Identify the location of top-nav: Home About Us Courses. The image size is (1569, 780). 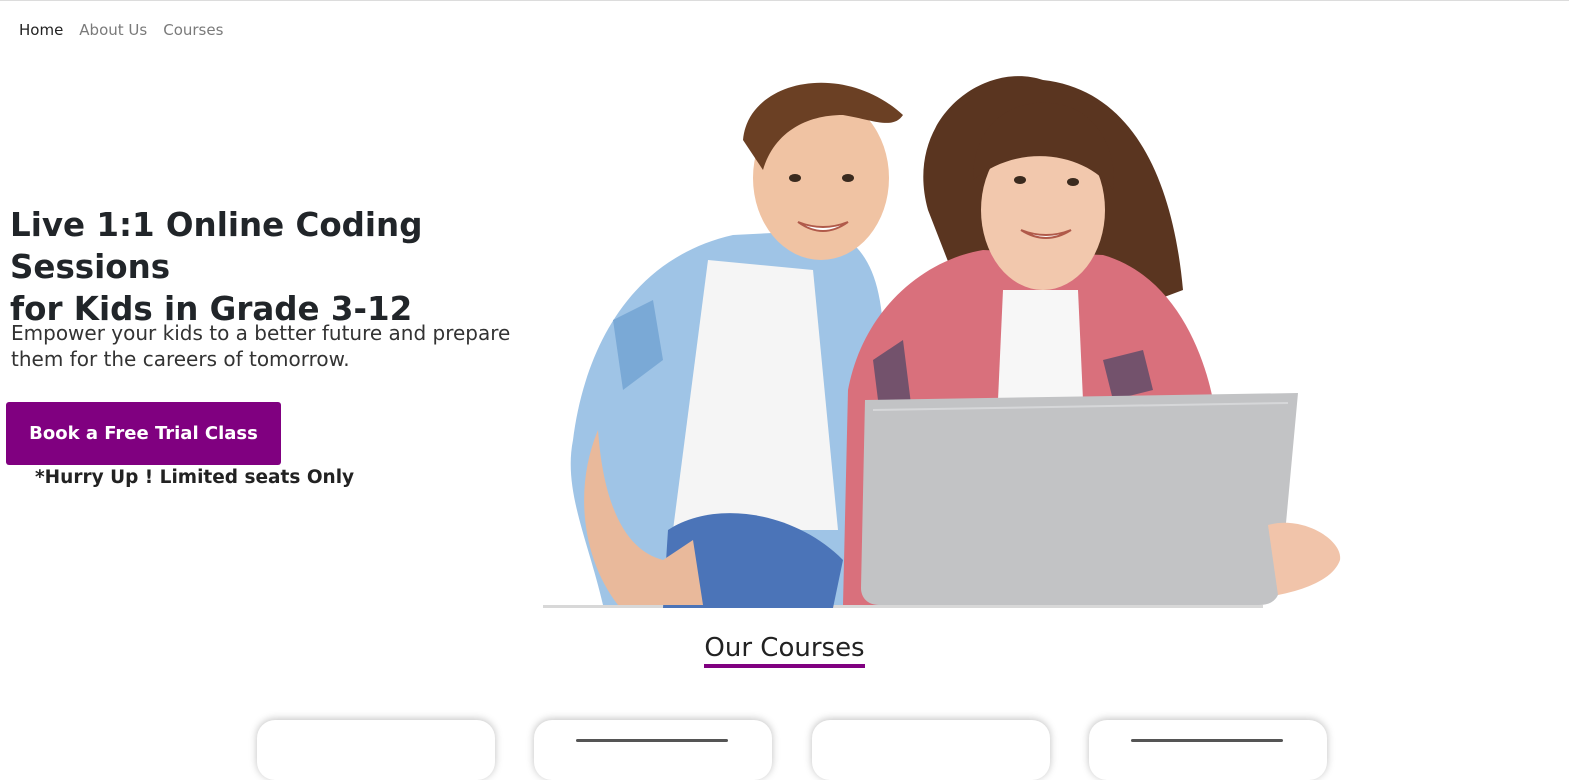
(121, 30).